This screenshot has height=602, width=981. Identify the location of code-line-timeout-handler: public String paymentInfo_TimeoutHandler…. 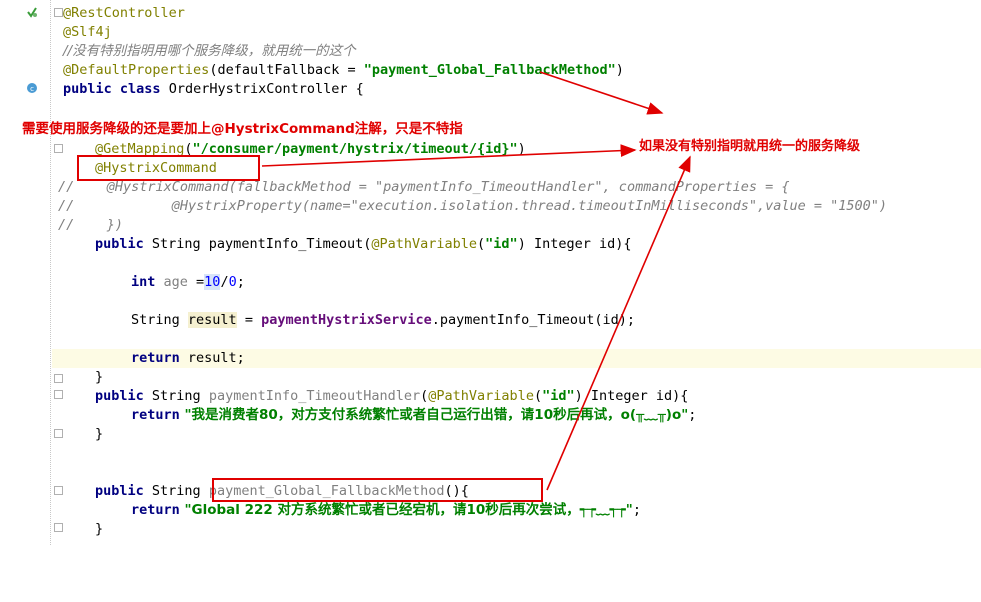
(391, 396).